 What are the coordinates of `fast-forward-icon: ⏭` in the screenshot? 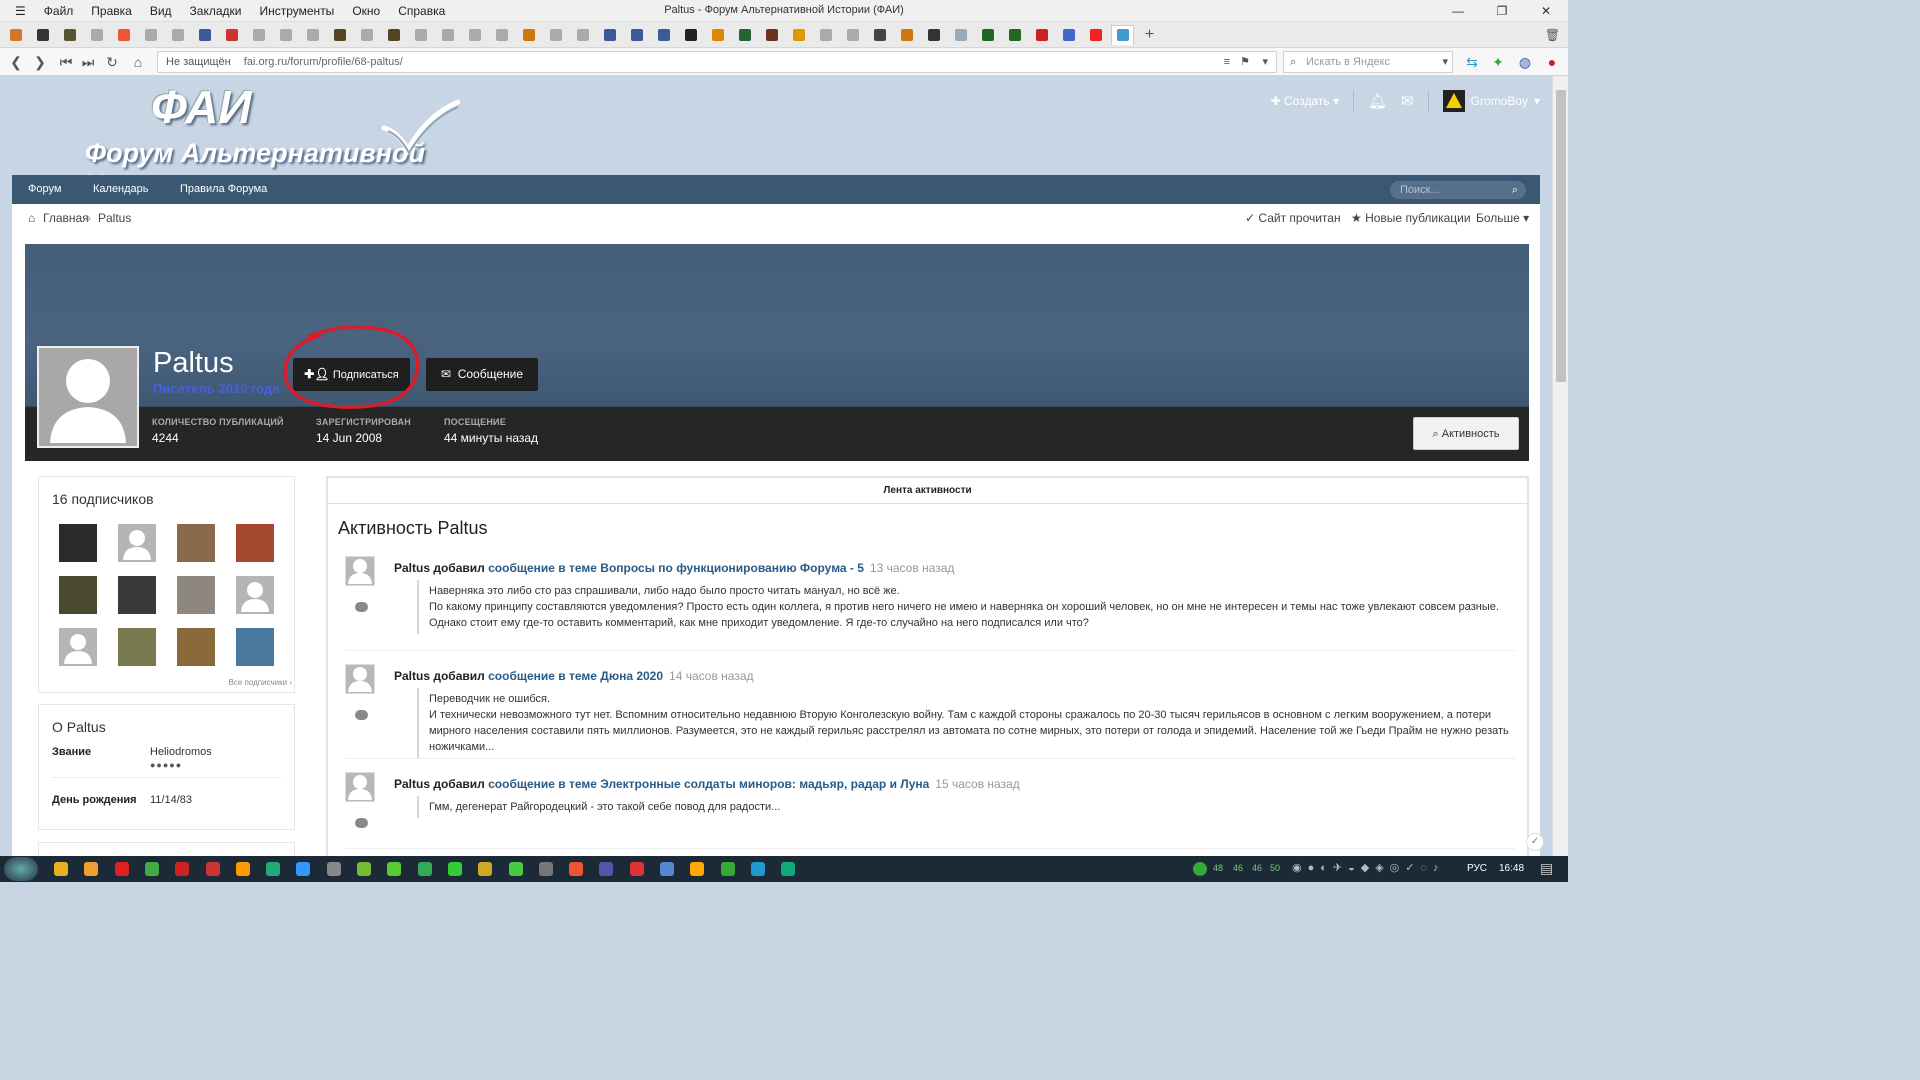 It's located at (88, 62).